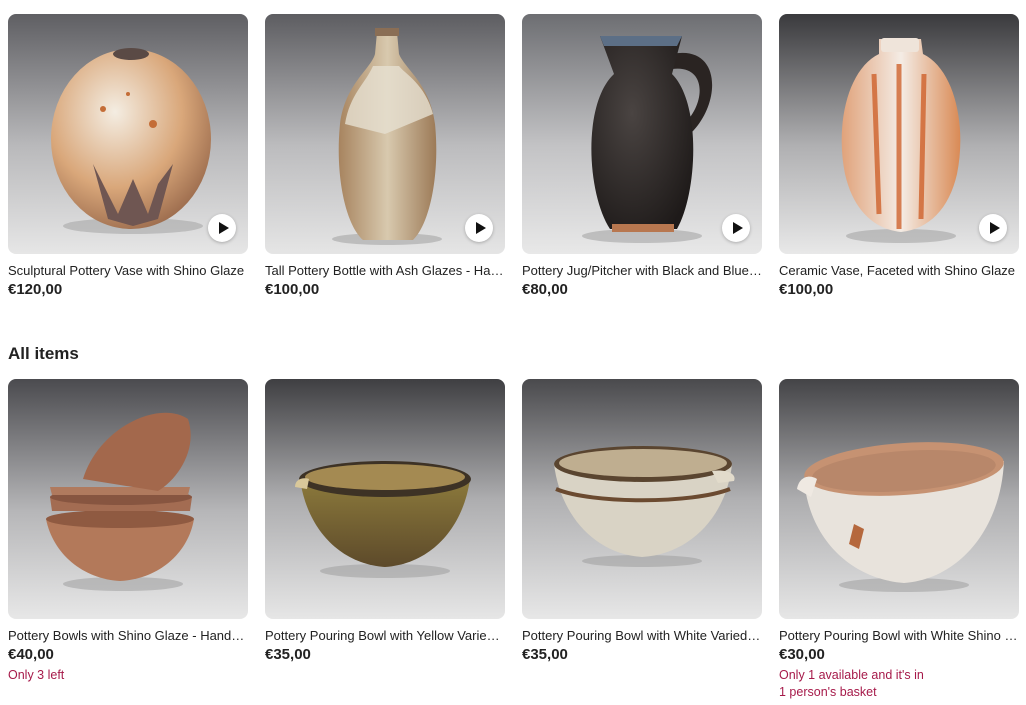 This screenshot has width=1026, height=705. What do you see at coordinates (36, 675) in the screenshot?
I see `stock-note-line: Only 3 left` at bounding box center [36, 675].